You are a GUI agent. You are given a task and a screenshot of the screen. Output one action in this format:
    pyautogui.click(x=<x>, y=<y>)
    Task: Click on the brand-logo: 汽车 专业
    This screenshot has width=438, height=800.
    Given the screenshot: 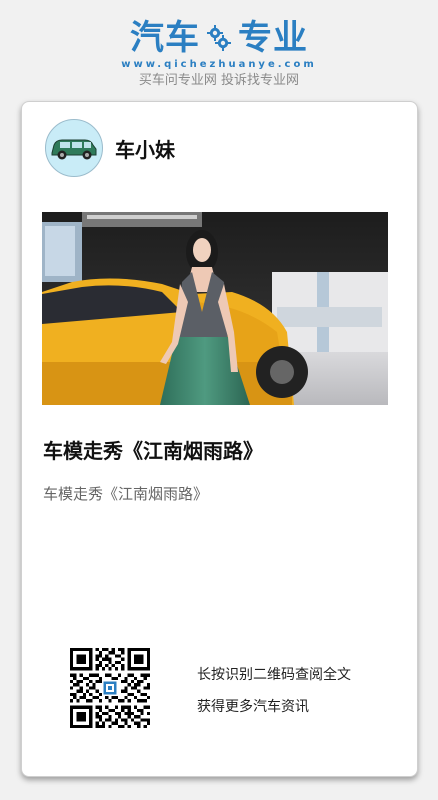 What is the action you would take?
    pyautogui.click(x=219, y=38)
    